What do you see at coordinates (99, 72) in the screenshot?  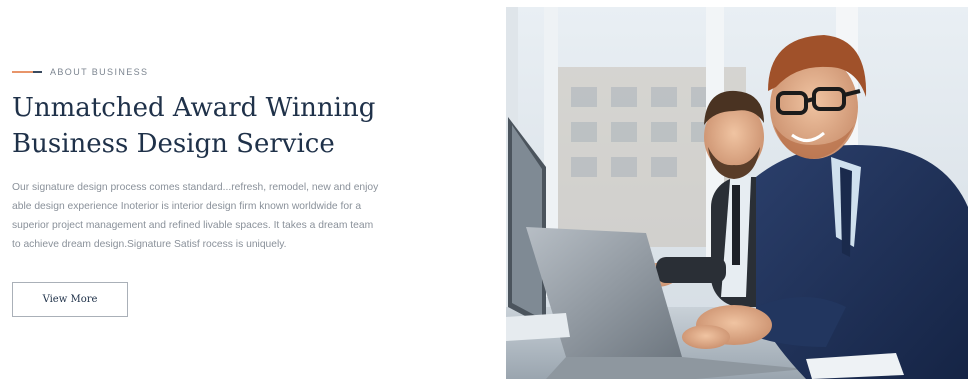 I see `eyebrow-label: ABOUT BUSINESS` at bounding box center [99, 72].